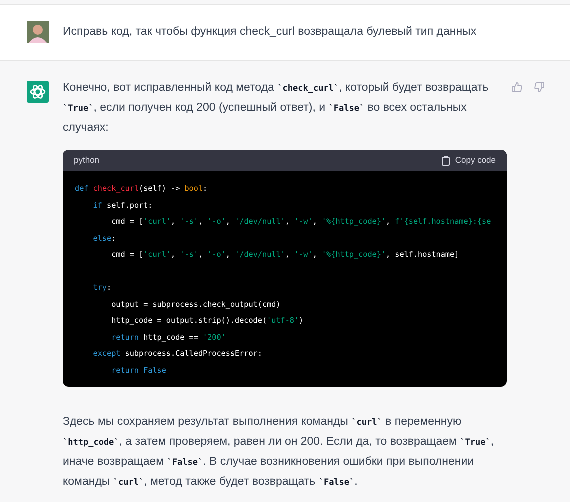 The image size is (570, 503). What do you see at coordinates (539, 87) in the screenshot?
I see `thumbs-down-icon` at bounding box center [539, 87].